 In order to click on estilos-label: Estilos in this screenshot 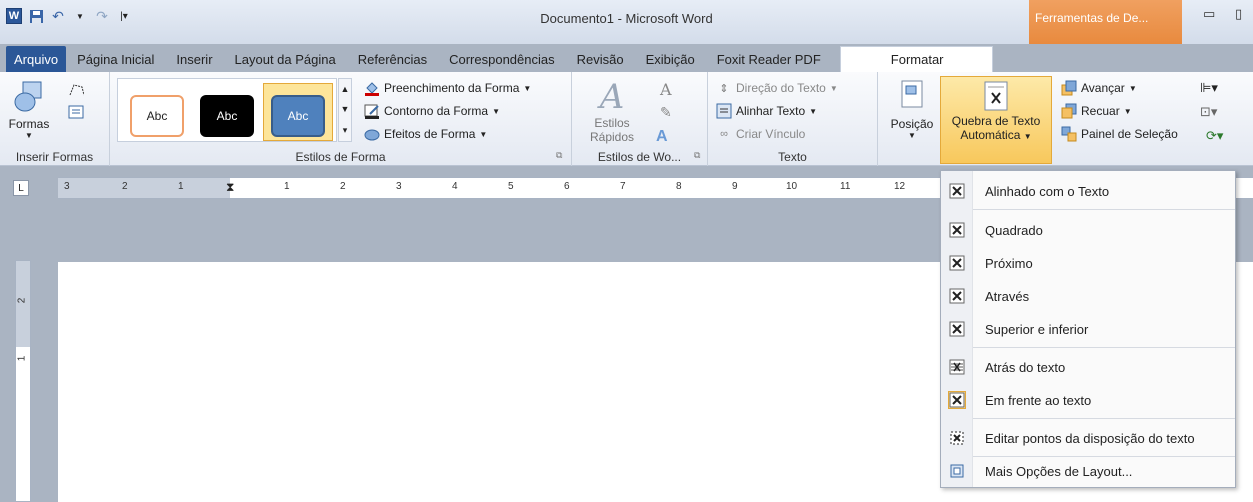, I will do `click(612, 123)`.